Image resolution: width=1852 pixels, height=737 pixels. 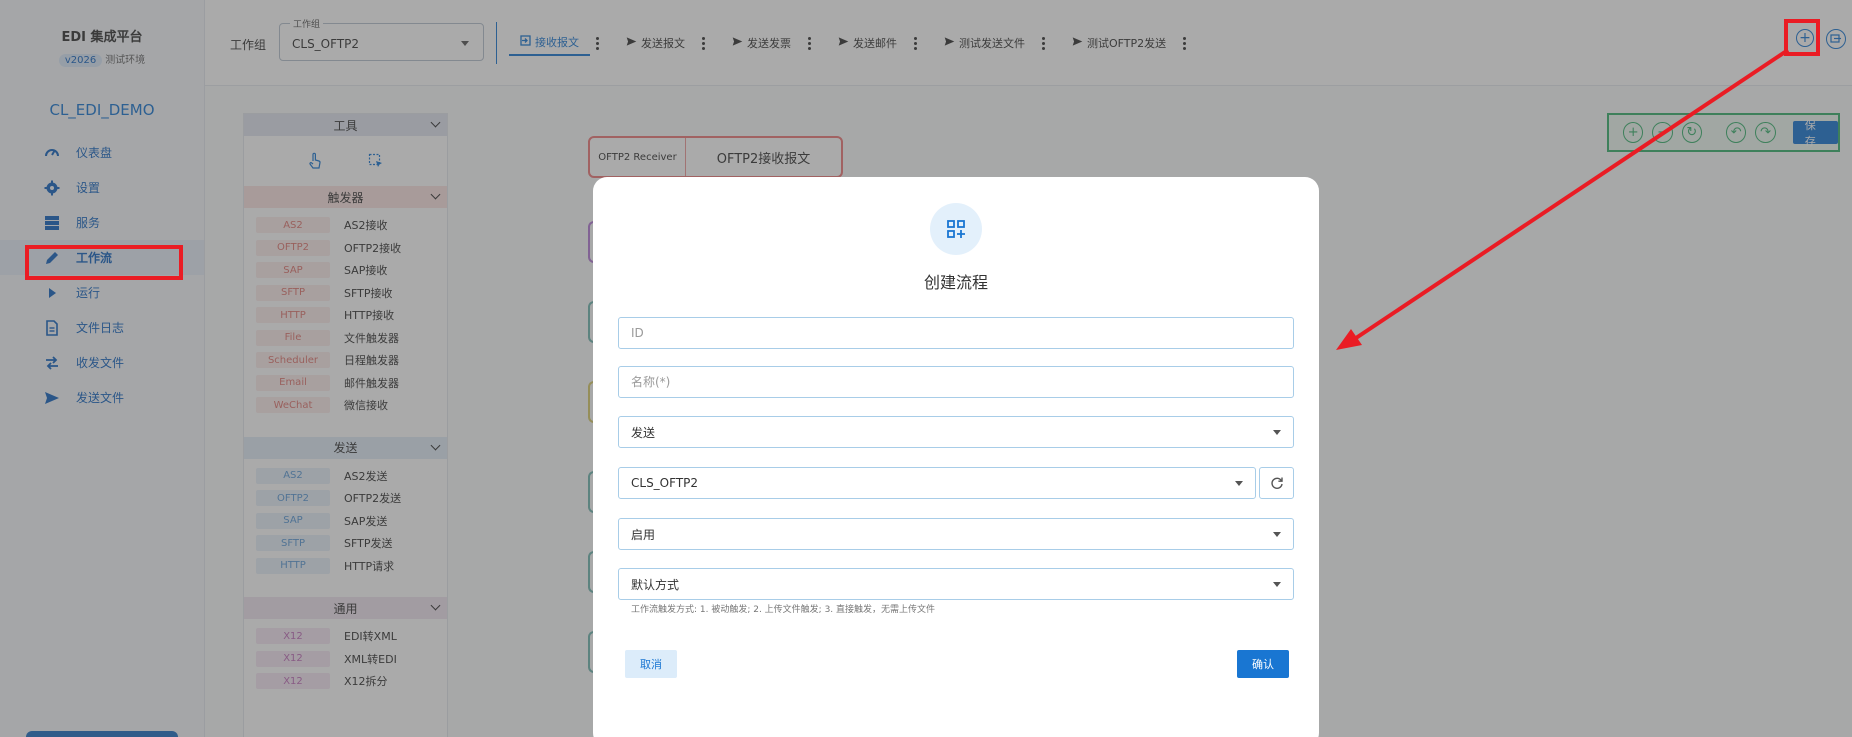 I want to click on refresh-icon, so click(x=1276, y=483).